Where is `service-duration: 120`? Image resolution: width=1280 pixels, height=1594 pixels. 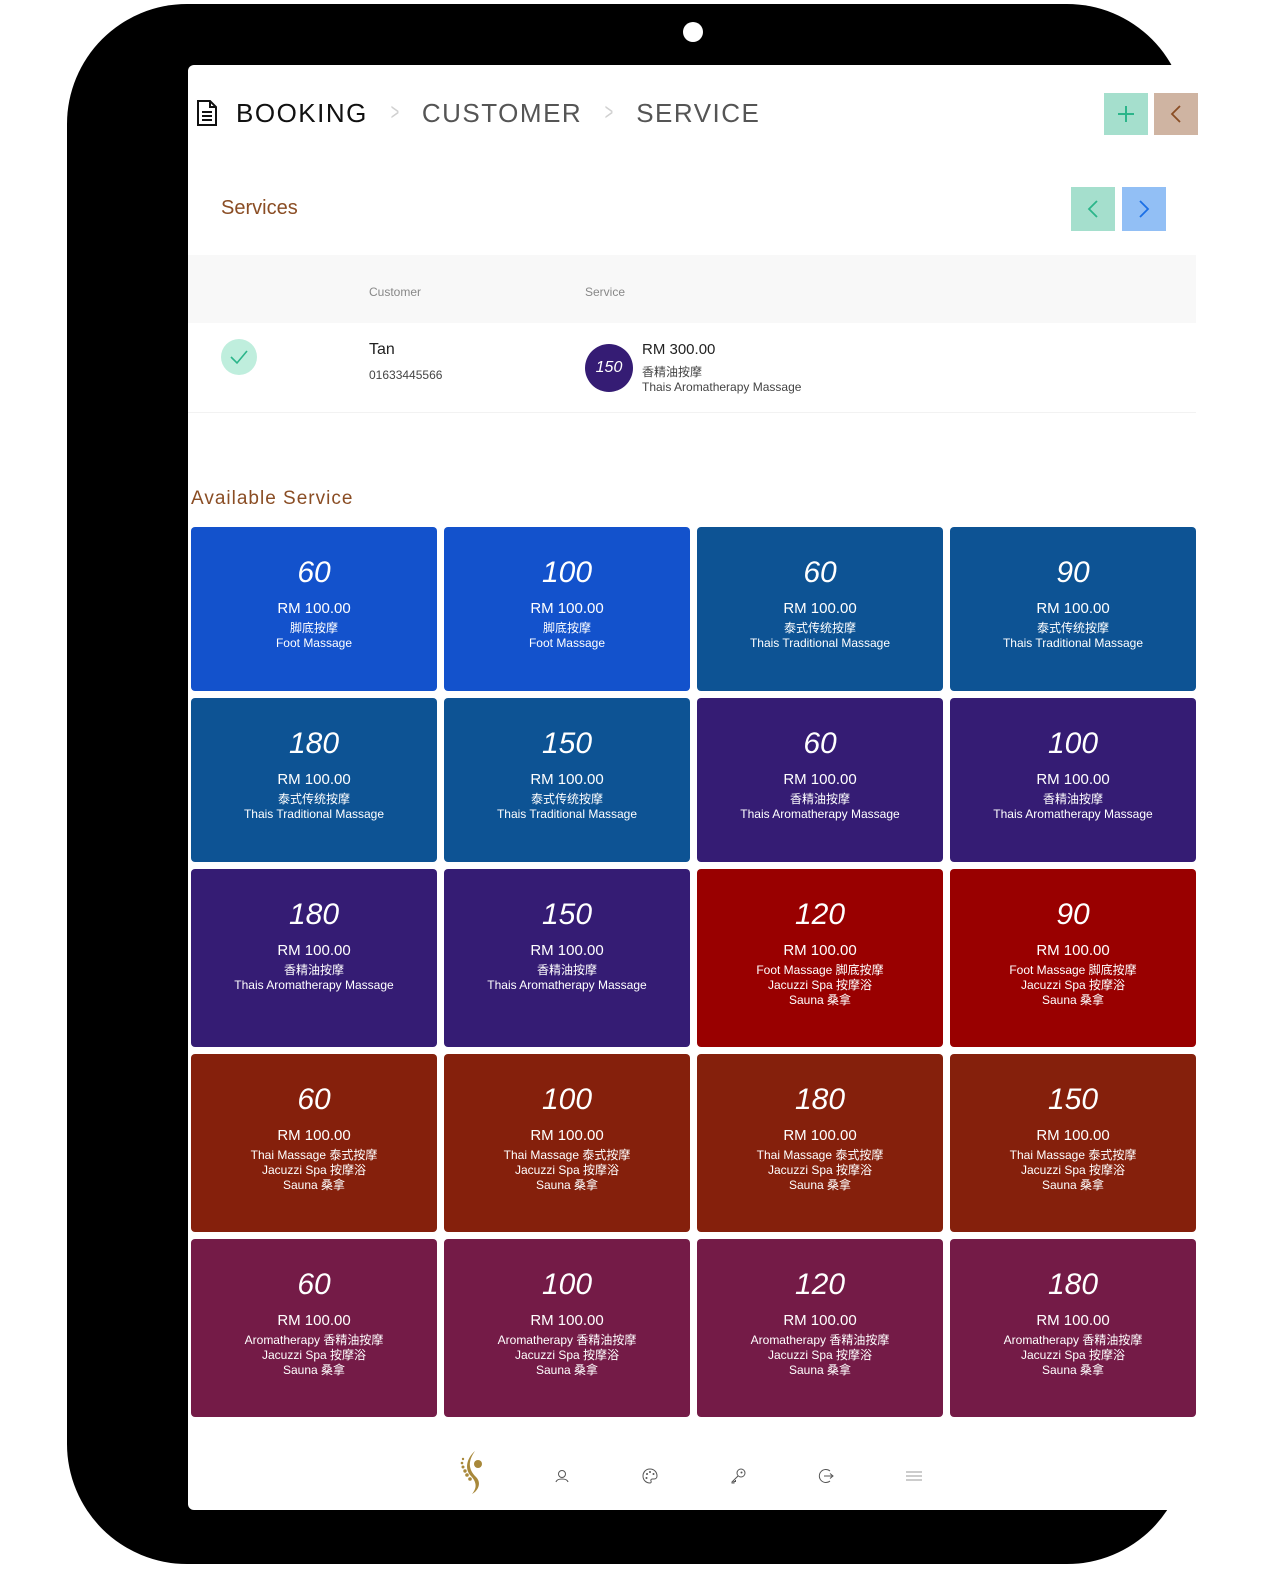
service-duration: 120 is located at coordinates (820, 1284).